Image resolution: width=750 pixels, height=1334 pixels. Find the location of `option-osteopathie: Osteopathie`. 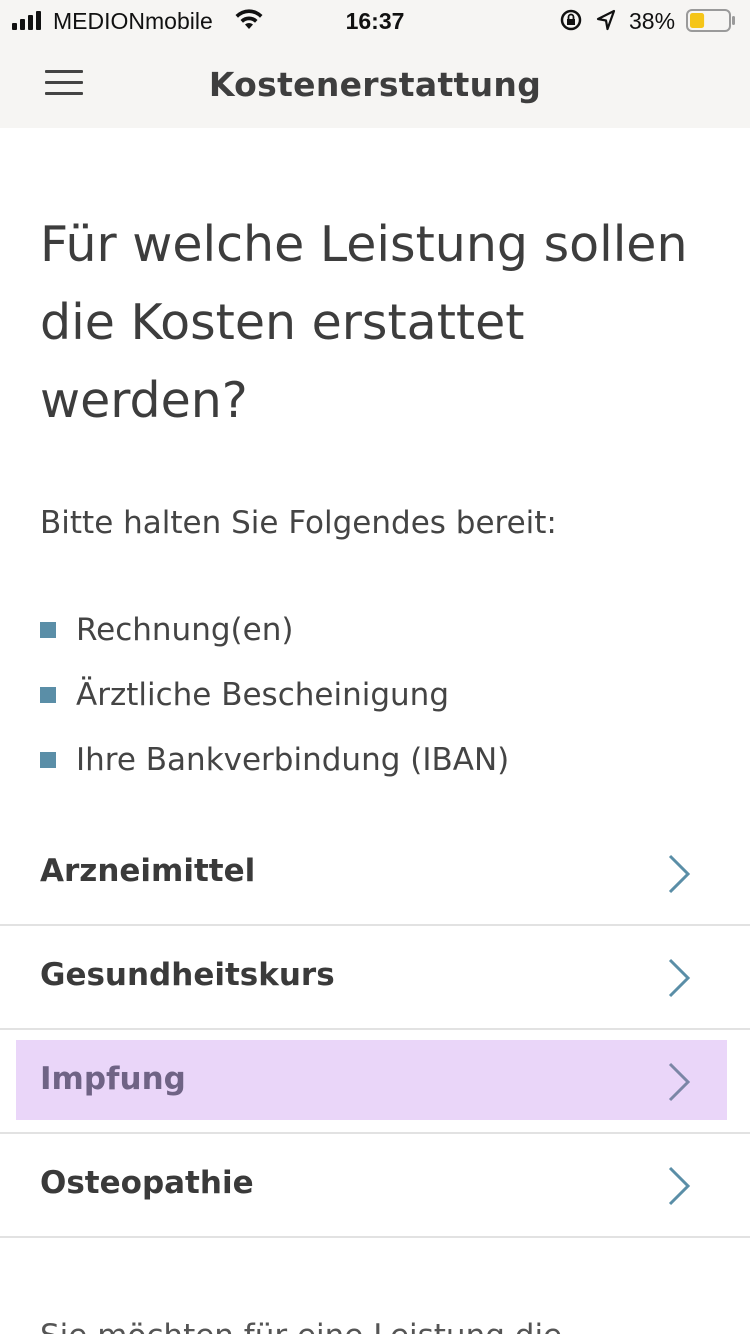

option-osteopathie: Osteopathie is located at coordinates (375, 1186).